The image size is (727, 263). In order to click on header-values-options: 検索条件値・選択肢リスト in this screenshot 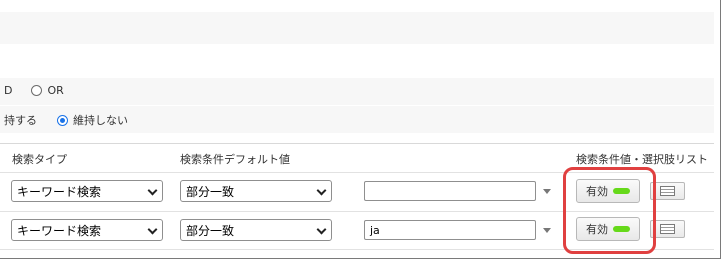, I will do `click(642, 159)`.